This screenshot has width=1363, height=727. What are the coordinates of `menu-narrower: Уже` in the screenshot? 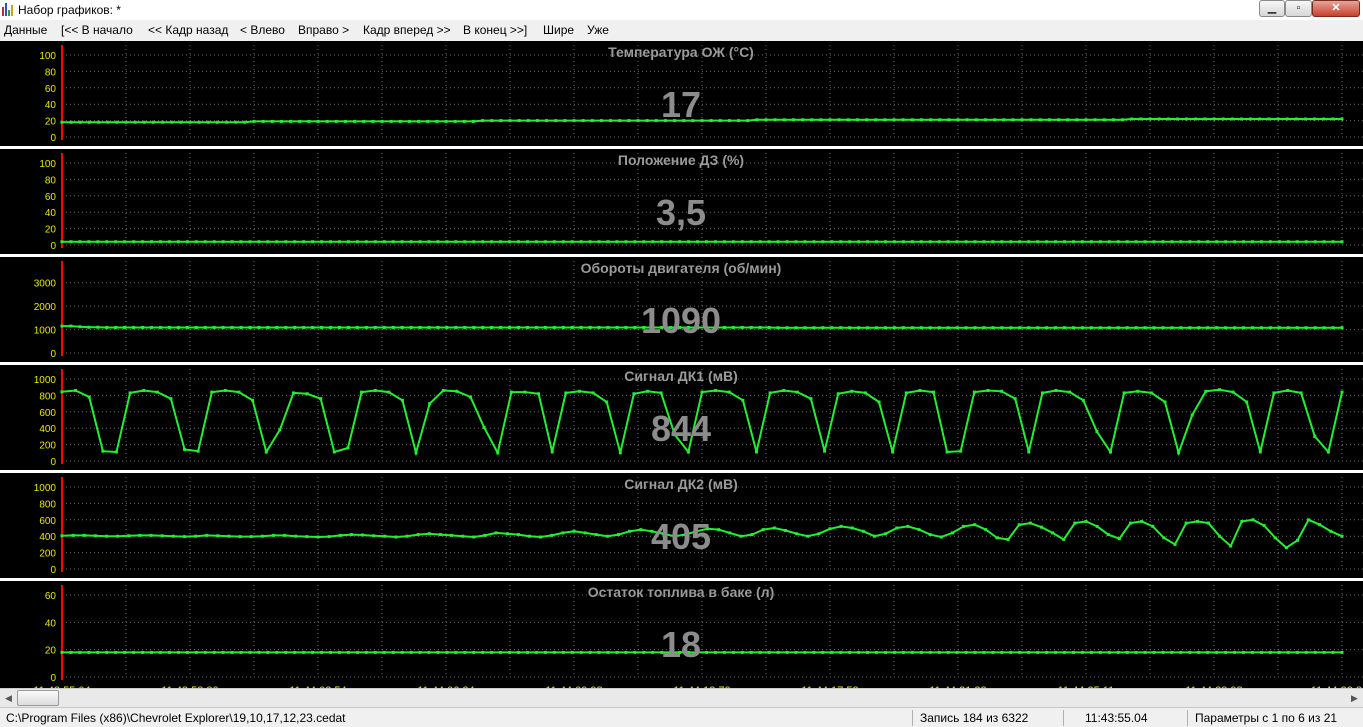 It's located at (598, 30).